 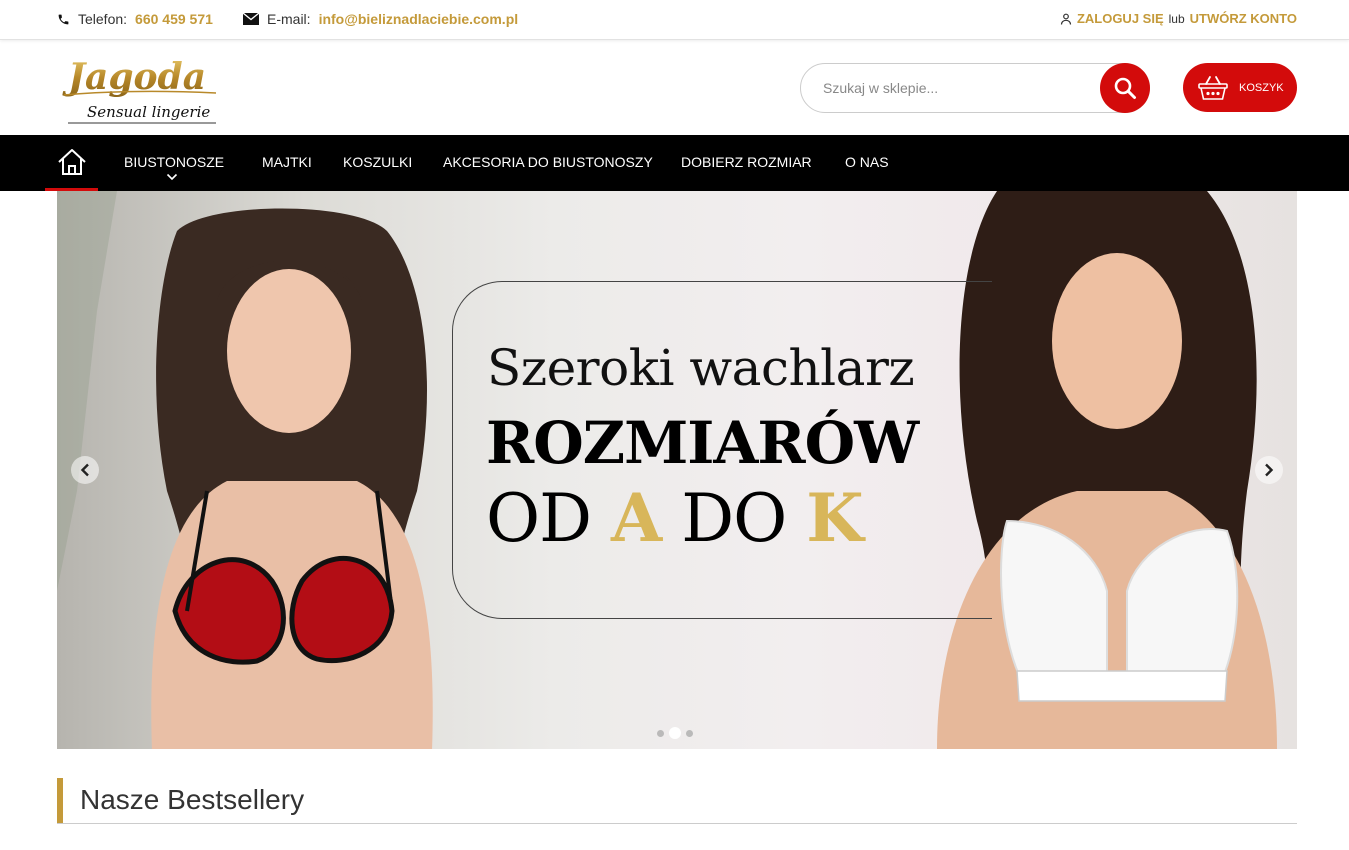 I want to click on search-bar, so click(x=975, y=88).